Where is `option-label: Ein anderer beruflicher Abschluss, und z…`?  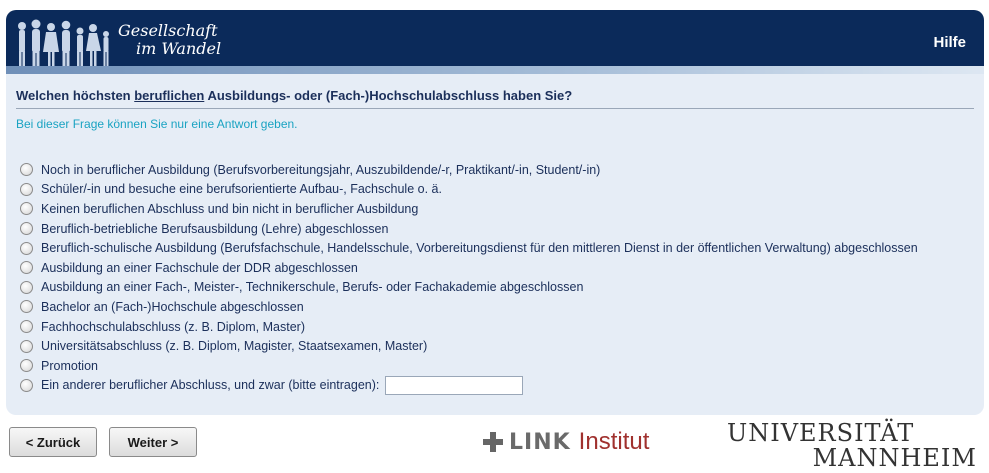 option-label: Ein anderer beruflicher Abschluss, und z… is located at coordinates (210, 385).